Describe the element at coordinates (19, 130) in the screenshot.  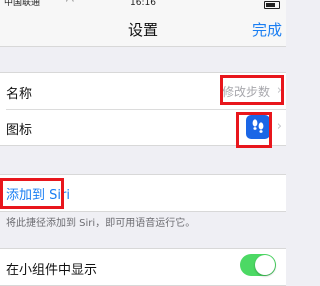
I see `icon-row-label: 图标` at that location.